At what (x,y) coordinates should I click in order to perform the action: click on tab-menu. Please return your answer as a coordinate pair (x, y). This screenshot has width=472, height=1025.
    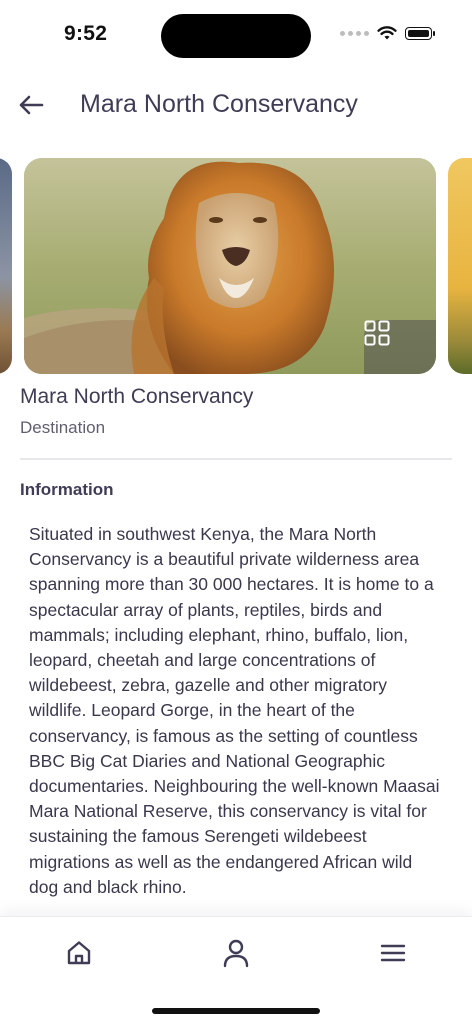
    Looking at the image, I should click on (393, 953).